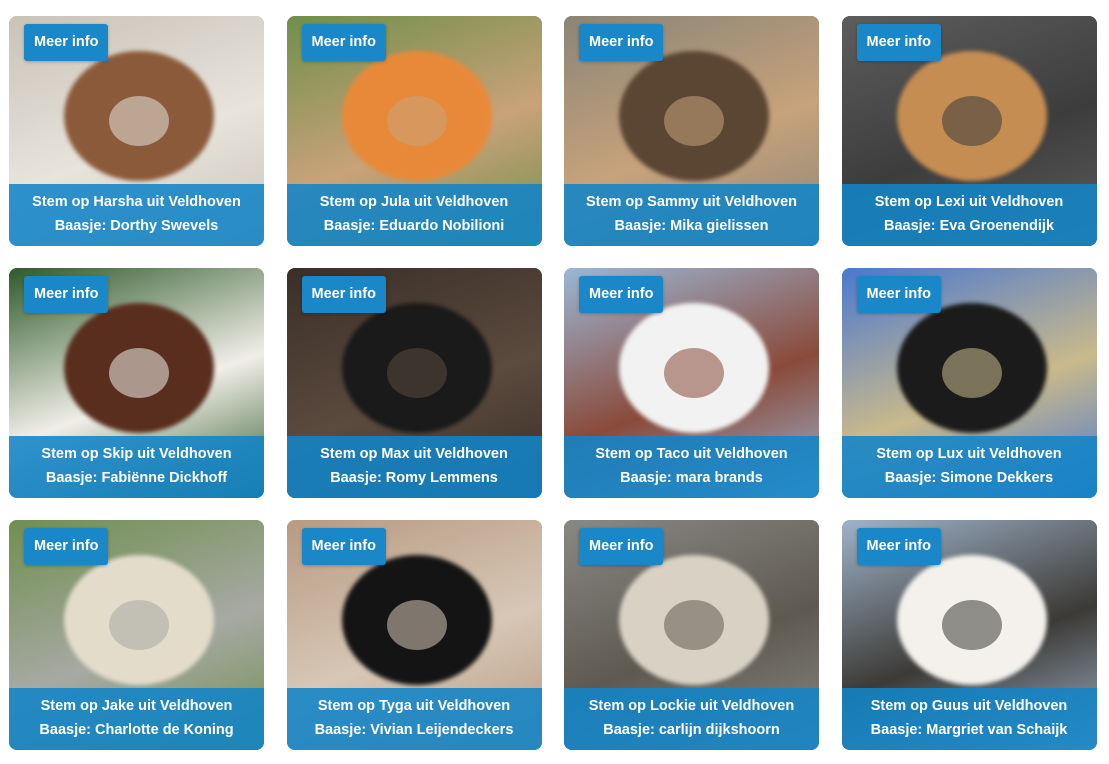 Image resolution: width=1109 pixels, height=764 pixels. What do you see at coordinates (414, 478) in the screenshot?
I see `owner-name: Baasje: Romy Lemmens` at bounding box center [414, 478].